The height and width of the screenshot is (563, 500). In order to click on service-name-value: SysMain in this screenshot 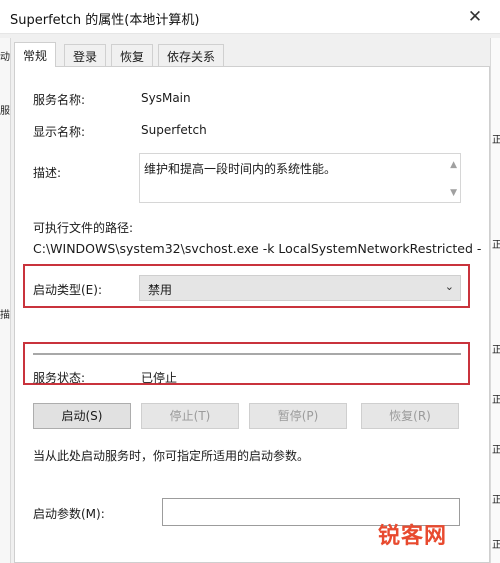, I will do `click(166, 98)`.